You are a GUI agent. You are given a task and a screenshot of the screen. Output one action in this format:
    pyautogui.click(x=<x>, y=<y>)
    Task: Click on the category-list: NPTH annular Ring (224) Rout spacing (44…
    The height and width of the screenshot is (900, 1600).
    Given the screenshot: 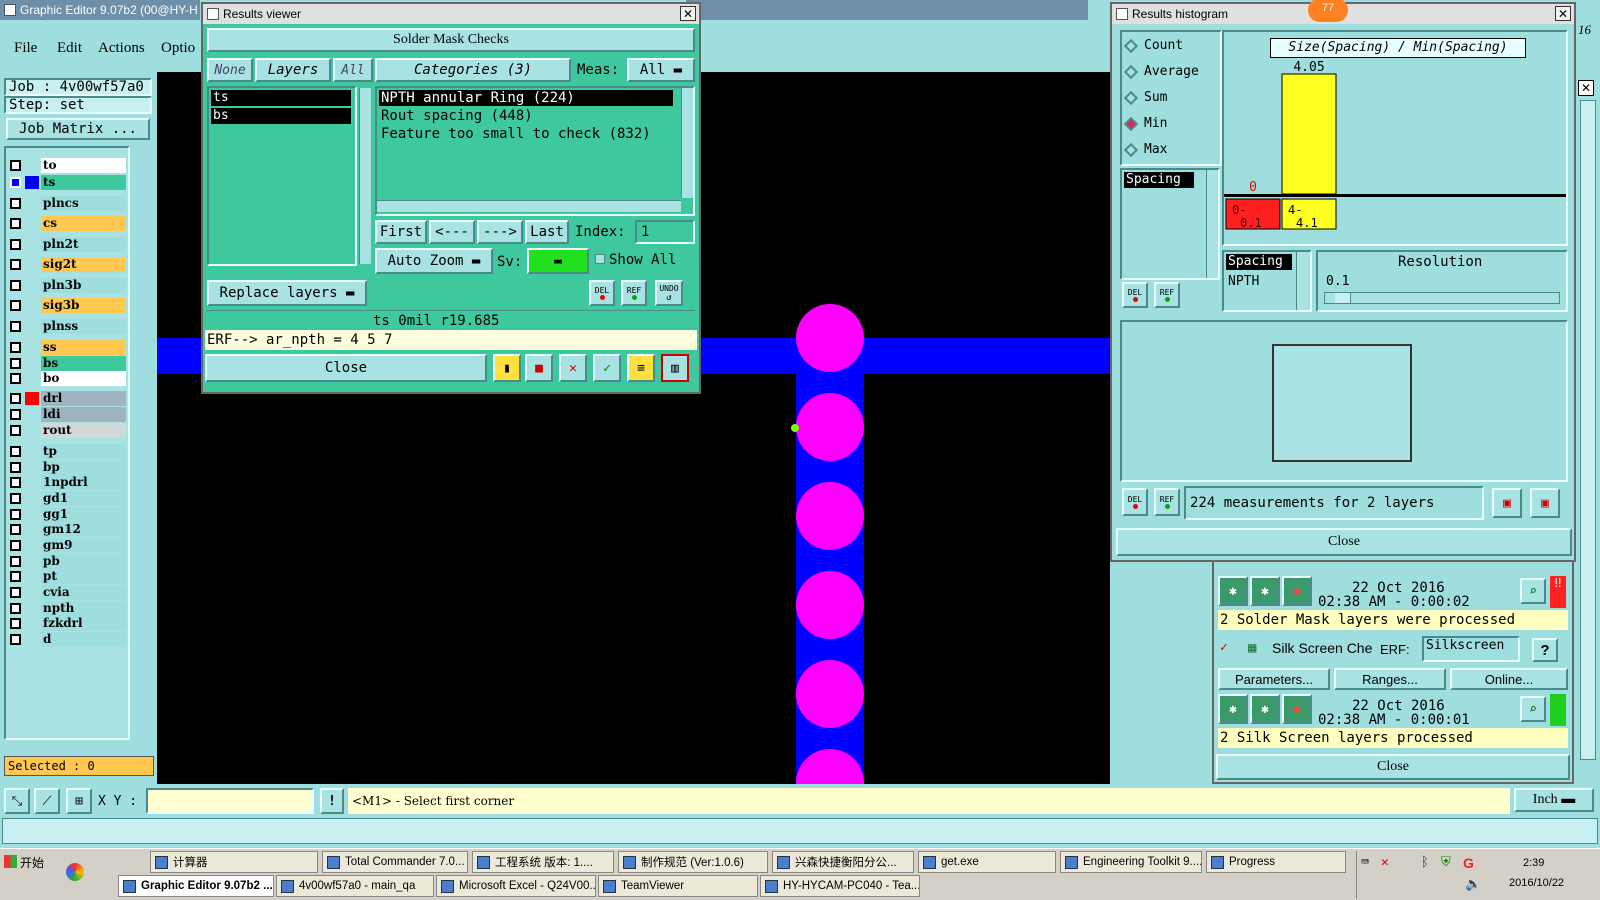 What is the action you would take?
    pyautogui.click(x=535, y=151)
    